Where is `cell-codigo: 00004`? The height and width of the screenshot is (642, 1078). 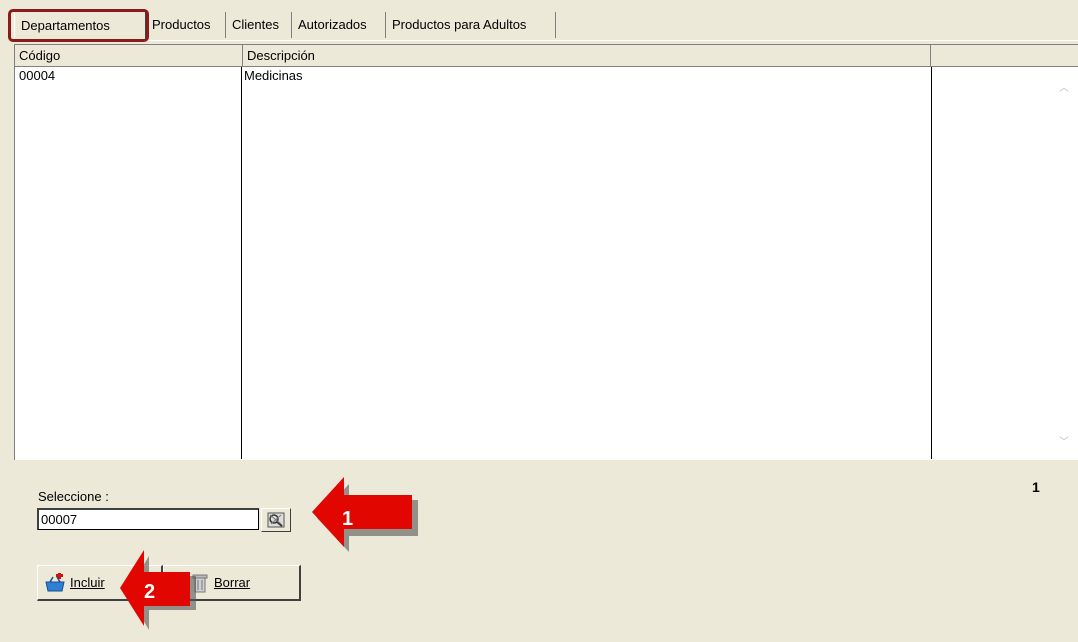
cell-codigo: 00004 is located at coordinates (37, 75).